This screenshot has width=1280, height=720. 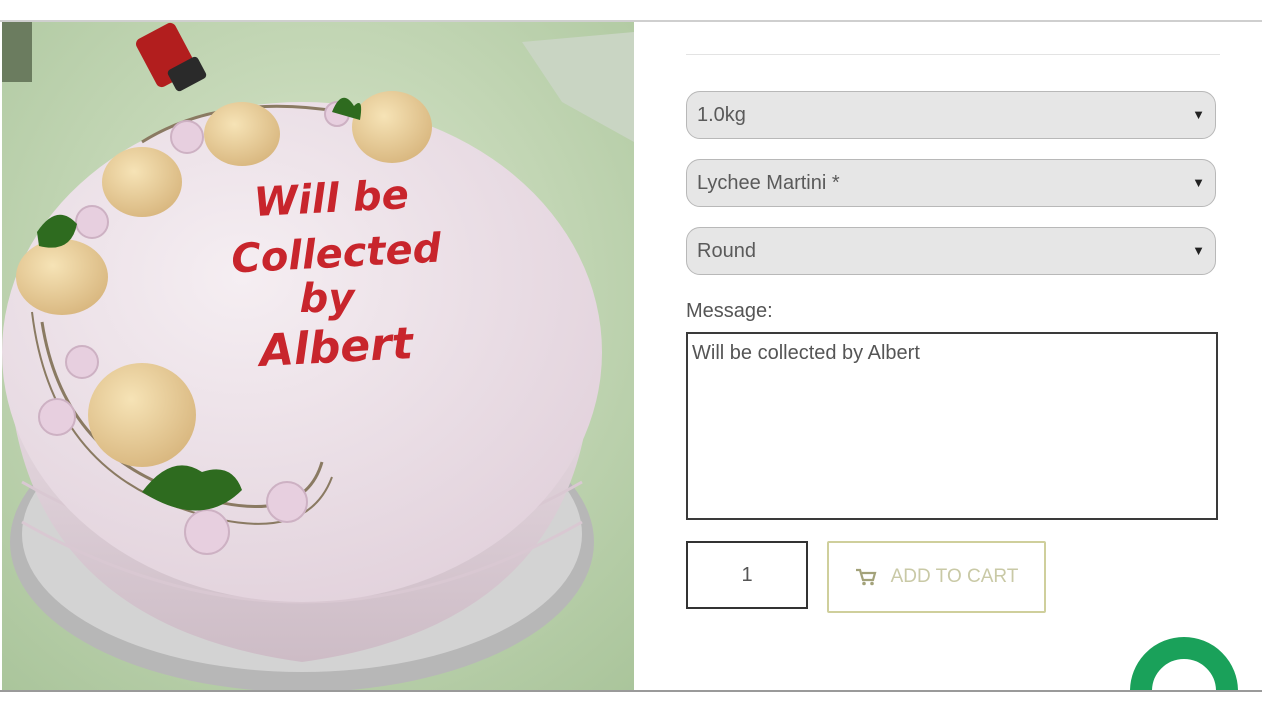 I want to click on quantity-input: 1, so click(x=747, y=575).